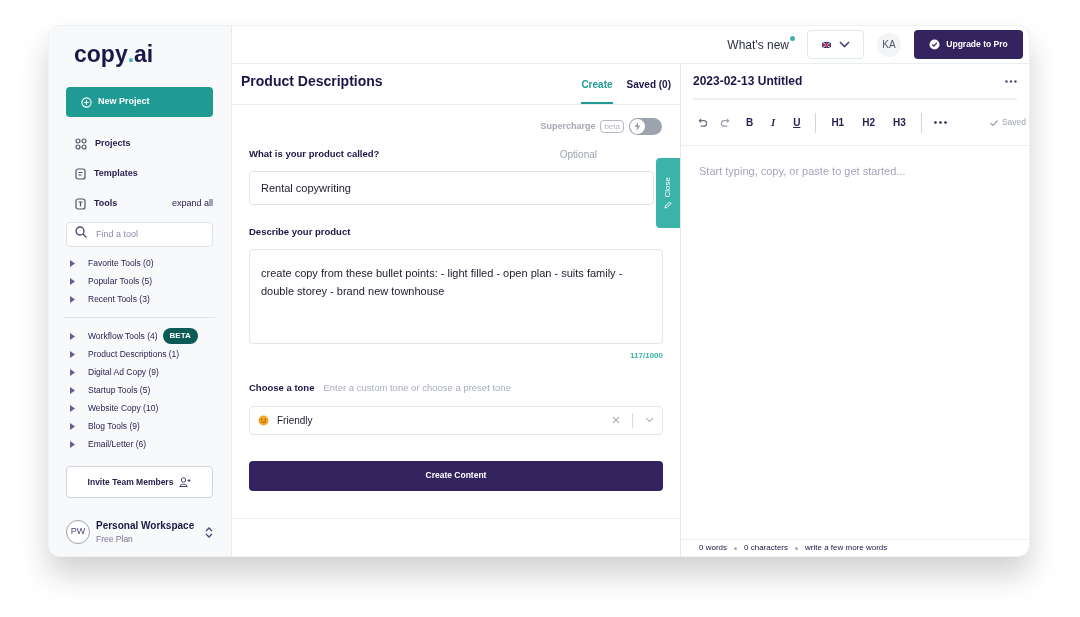  Describe the element at coordinates (868, 122) in the screenshot. I see `format-button: H2` at that location.